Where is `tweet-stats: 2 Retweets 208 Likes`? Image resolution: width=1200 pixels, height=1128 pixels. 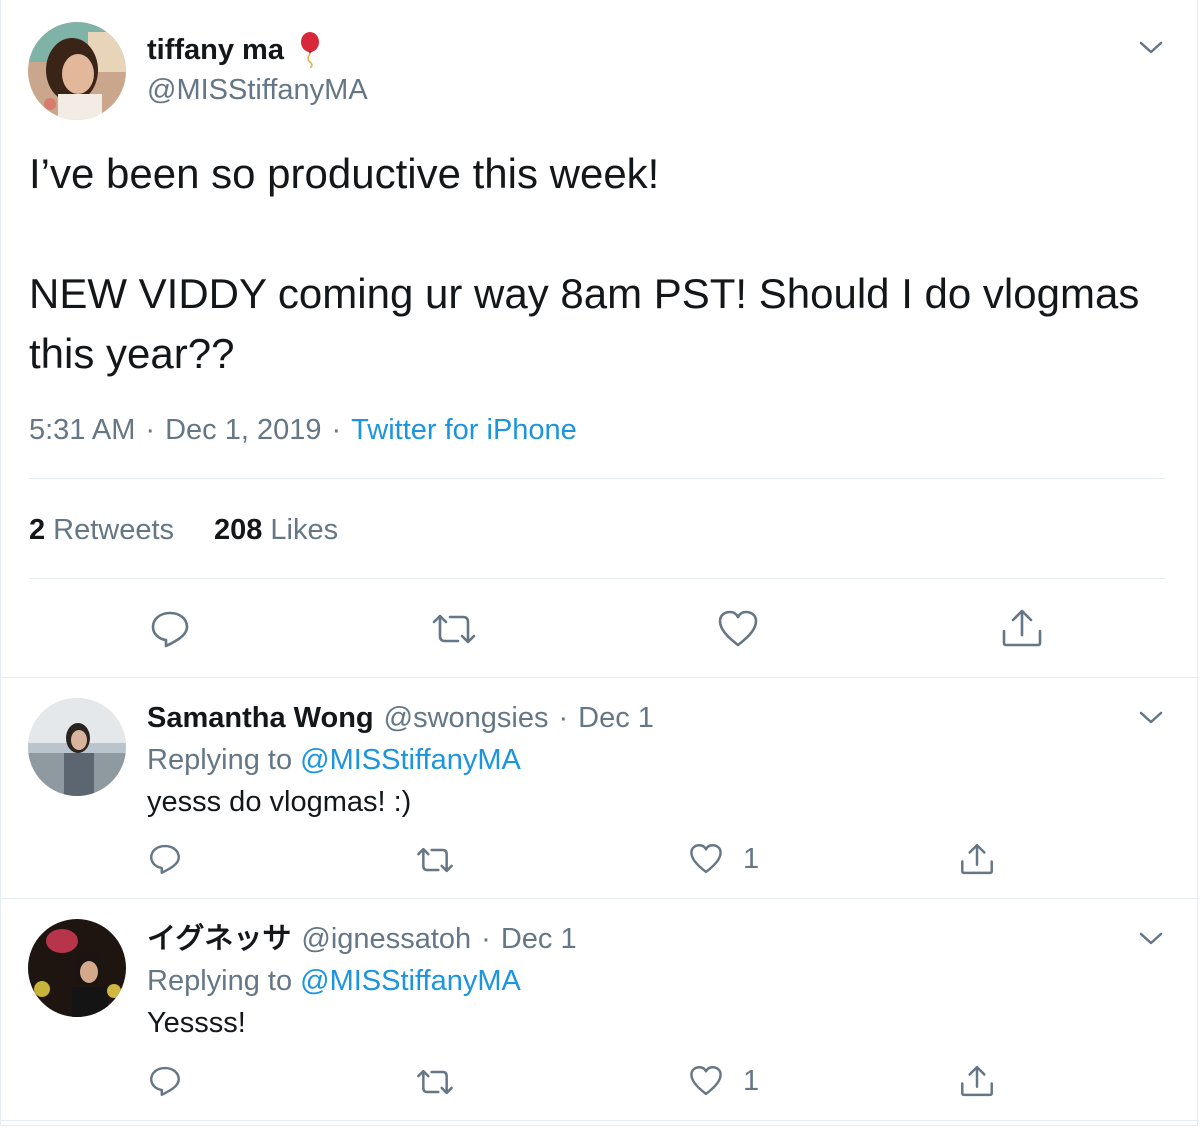 tweet-stats: 2 Retweets 208 Likes is located at coordinates (183, 530).